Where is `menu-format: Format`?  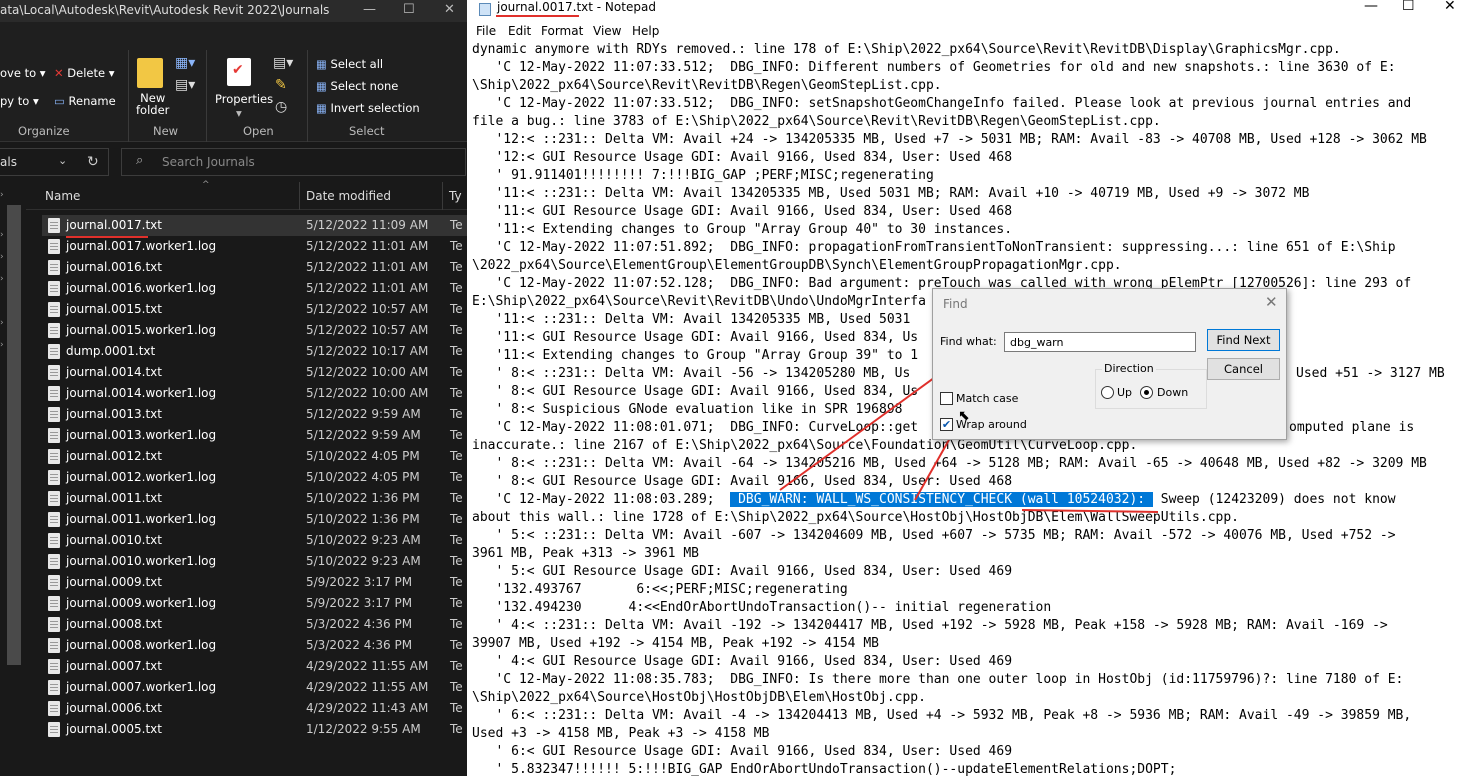
menu-format: Format is located at coordinates (562, 31).